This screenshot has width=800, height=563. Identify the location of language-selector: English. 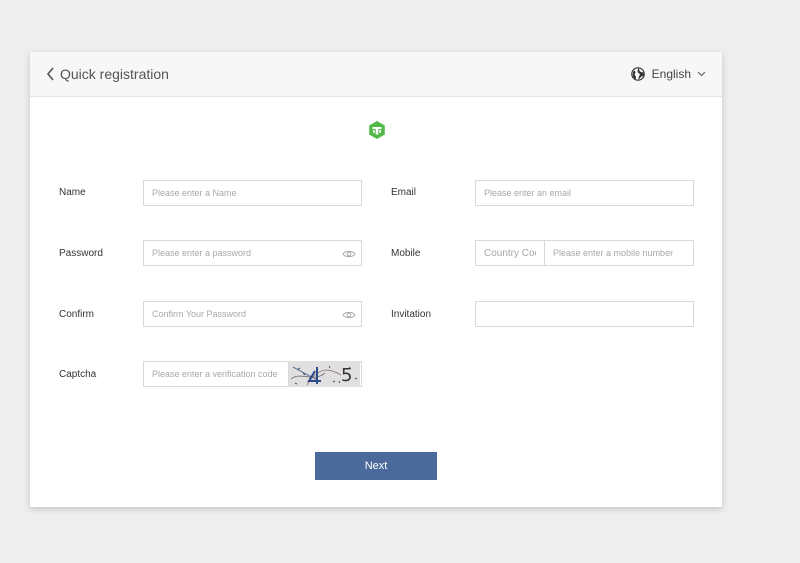
(668, 74).